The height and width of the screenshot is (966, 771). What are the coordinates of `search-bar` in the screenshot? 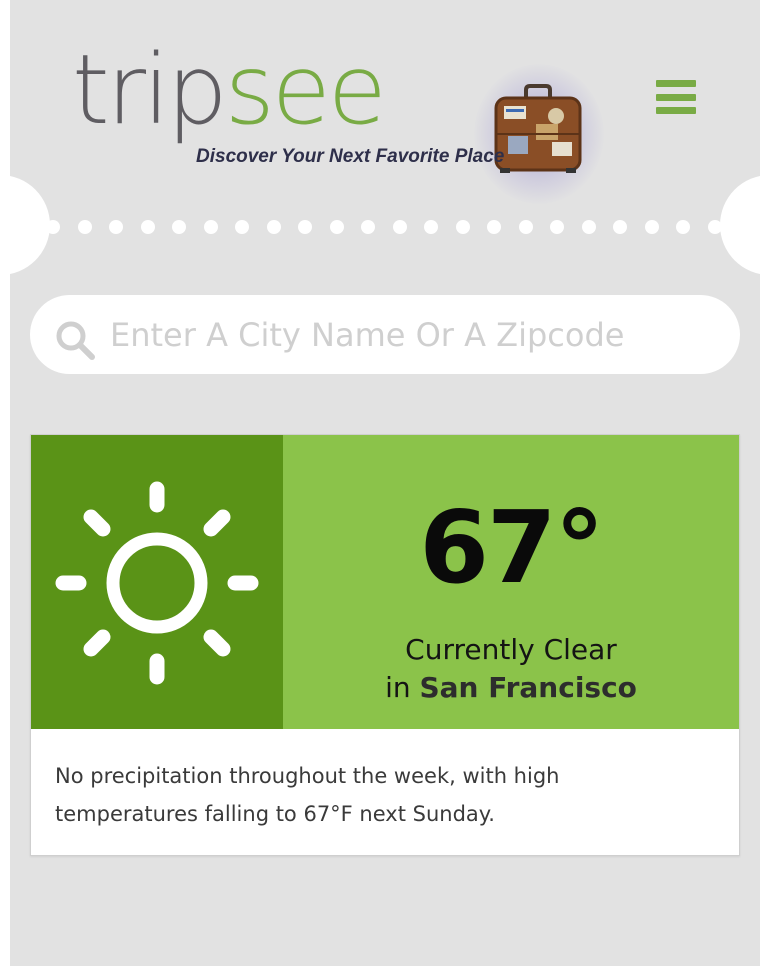 It's located at (385, 334).